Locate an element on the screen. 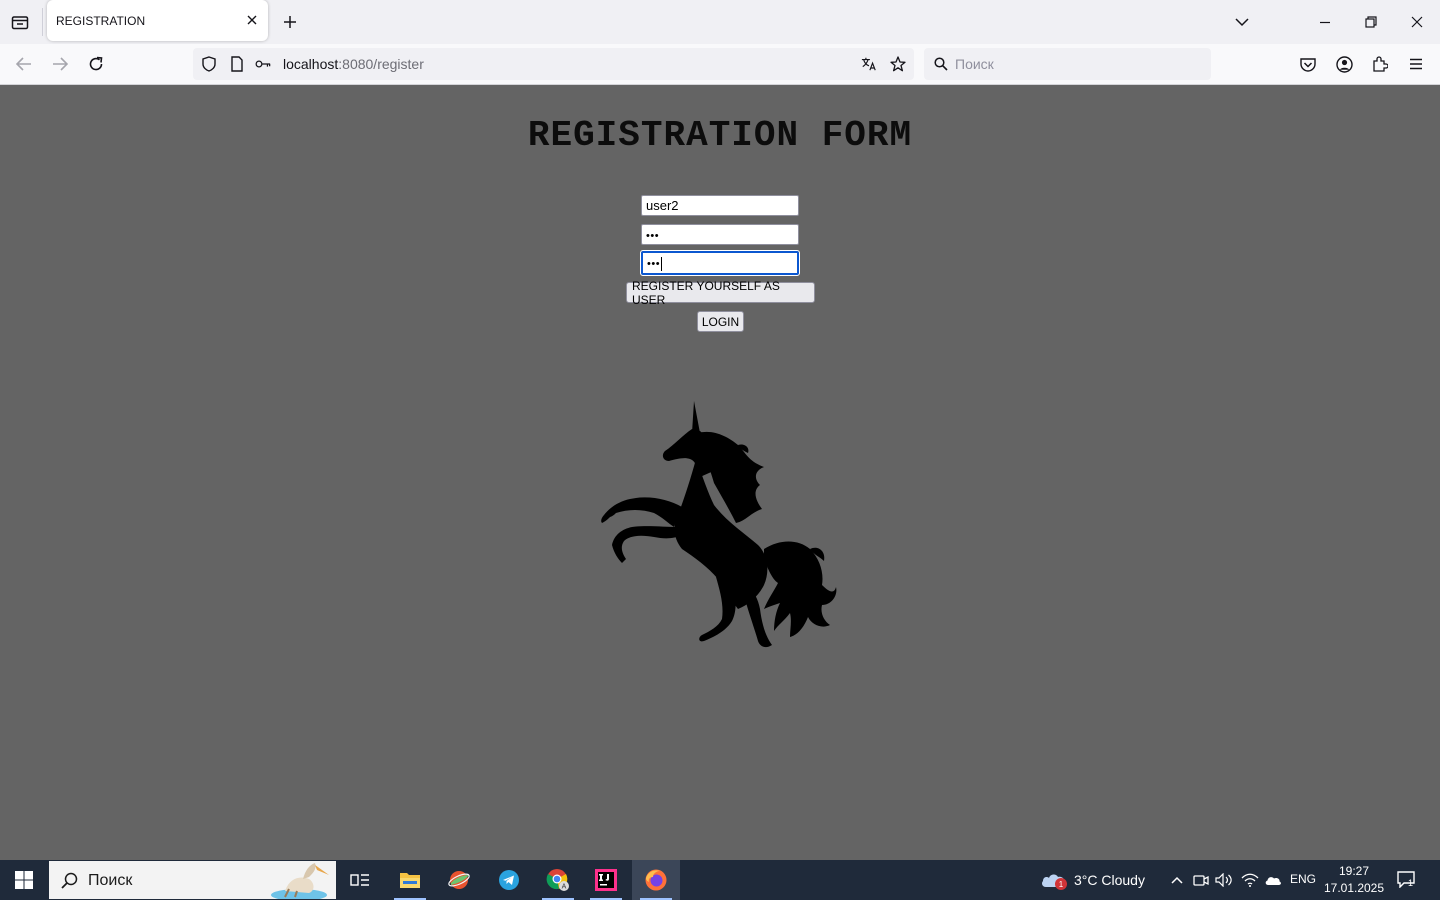 This screenshot has height=900, width=1440. telegram-button is located at coordinates (509, 880).